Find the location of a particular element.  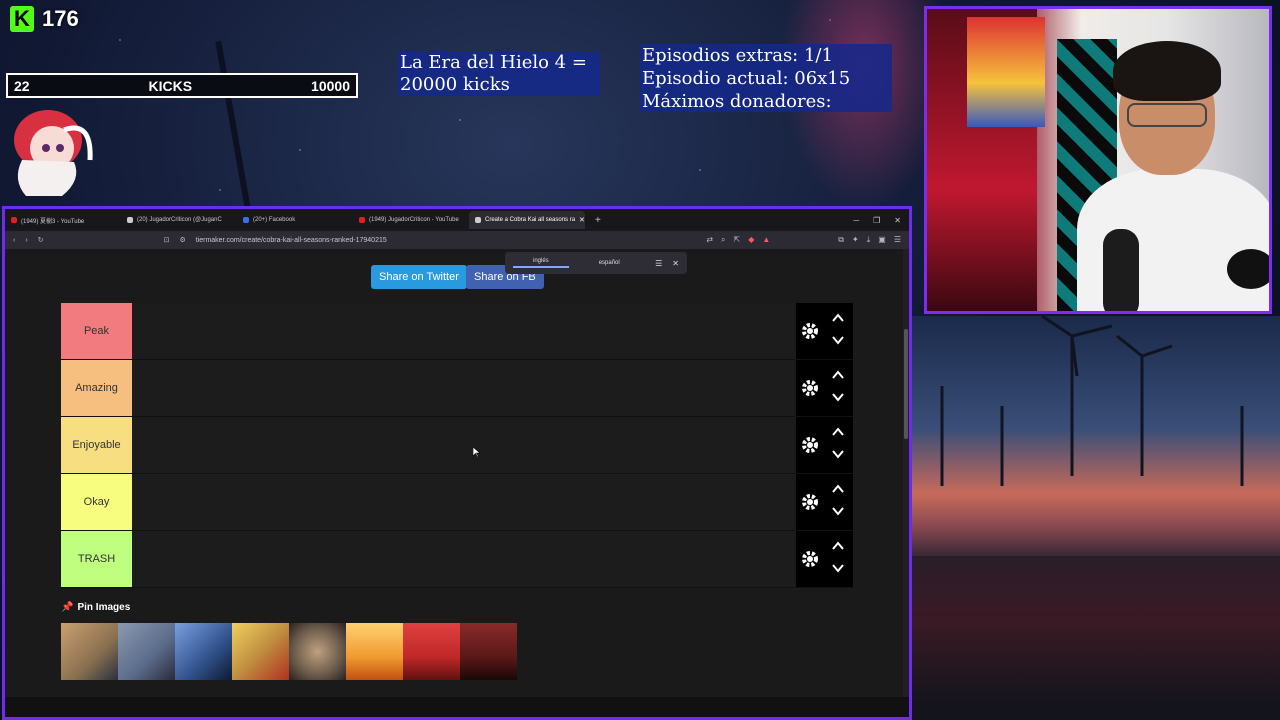

browser-tab: (1949) JugadorCriticon - YouTube is located at coordinates (411, 220).